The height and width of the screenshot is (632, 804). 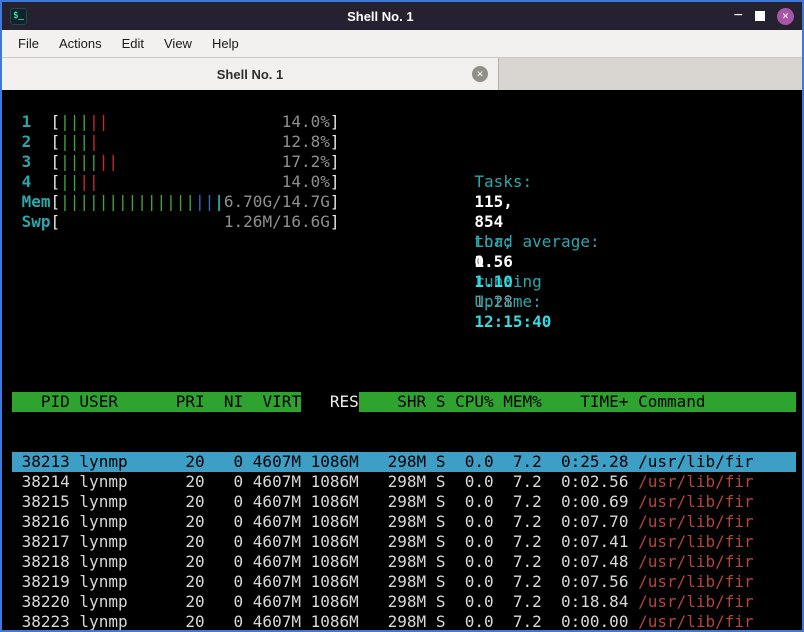 I want to click on meter-close-bracket: ], so click(x=334, y=181).